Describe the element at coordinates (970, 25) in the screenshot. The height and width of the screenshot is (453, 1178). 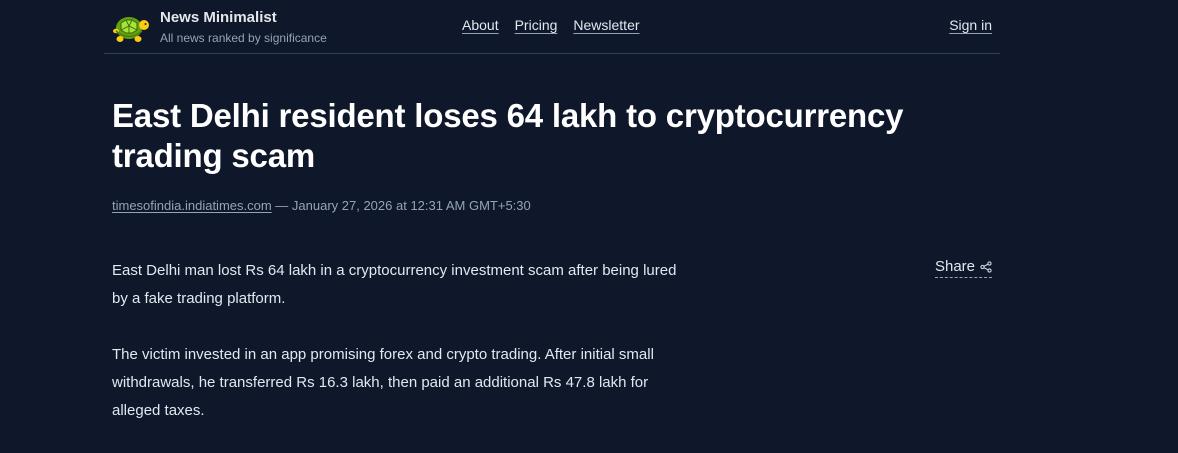
I see `sign-in-link: Sign in` at that location.